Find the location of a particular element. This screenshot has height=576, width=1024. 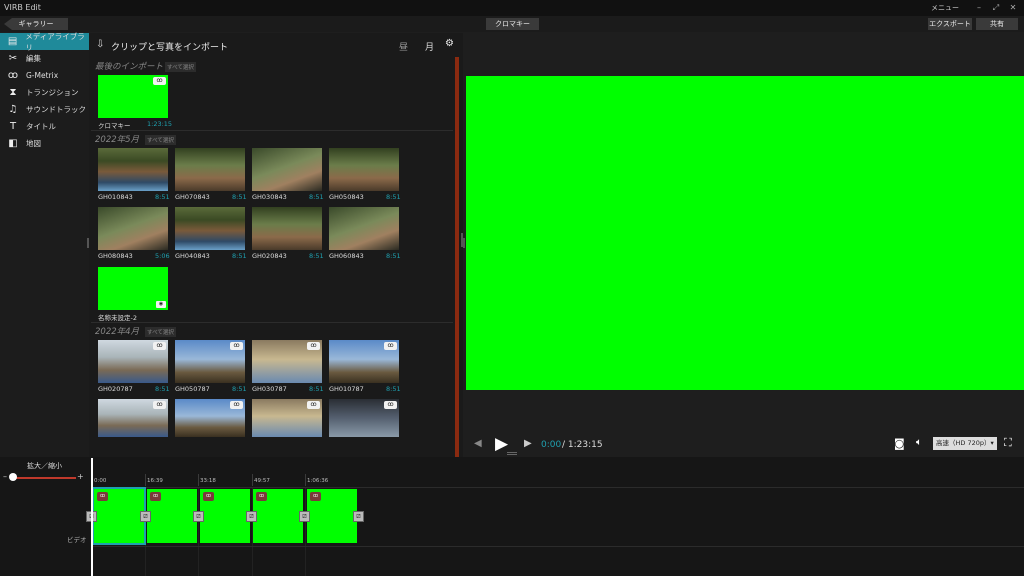

nav-item-label: 編集 is located at coordinates (33, 58).